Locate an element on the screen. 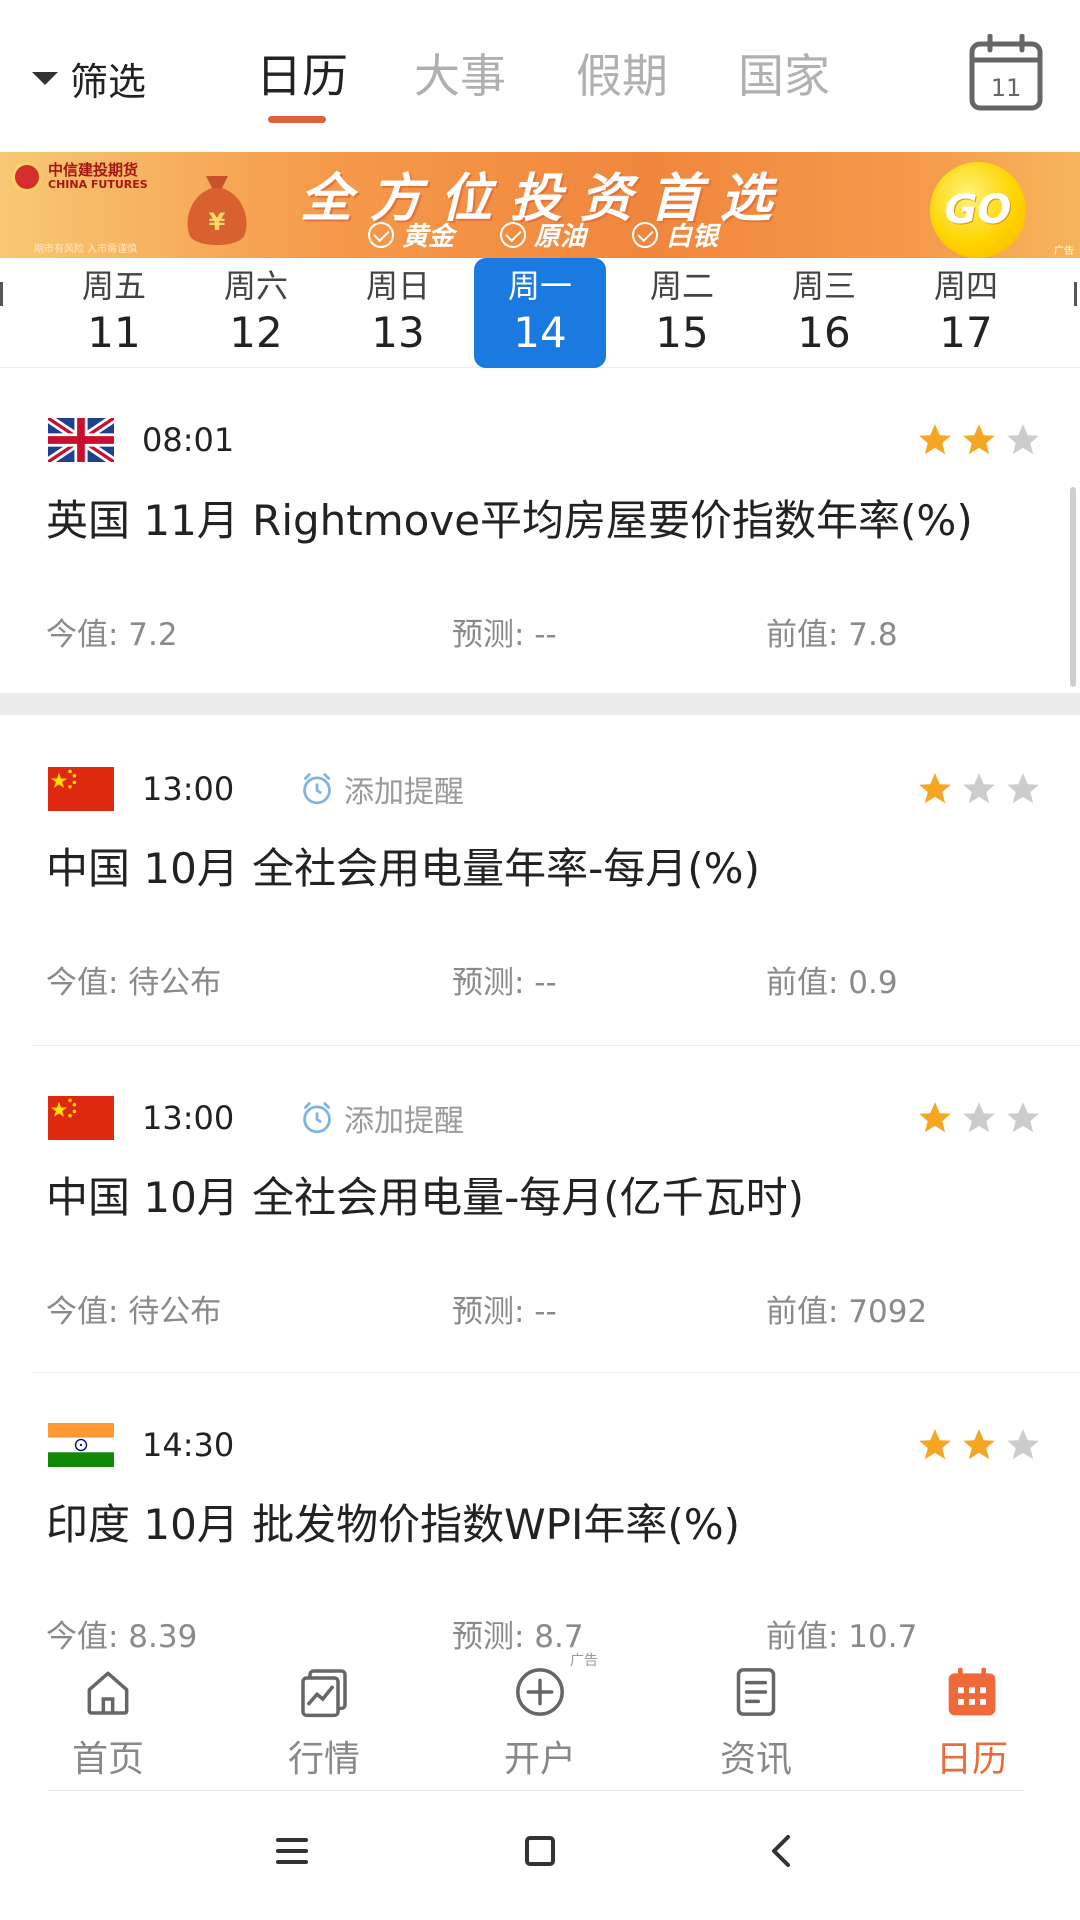 This screenshot has height=1920, width=1080. tab-holidays: 假期 is located at coordinates (622, 76).